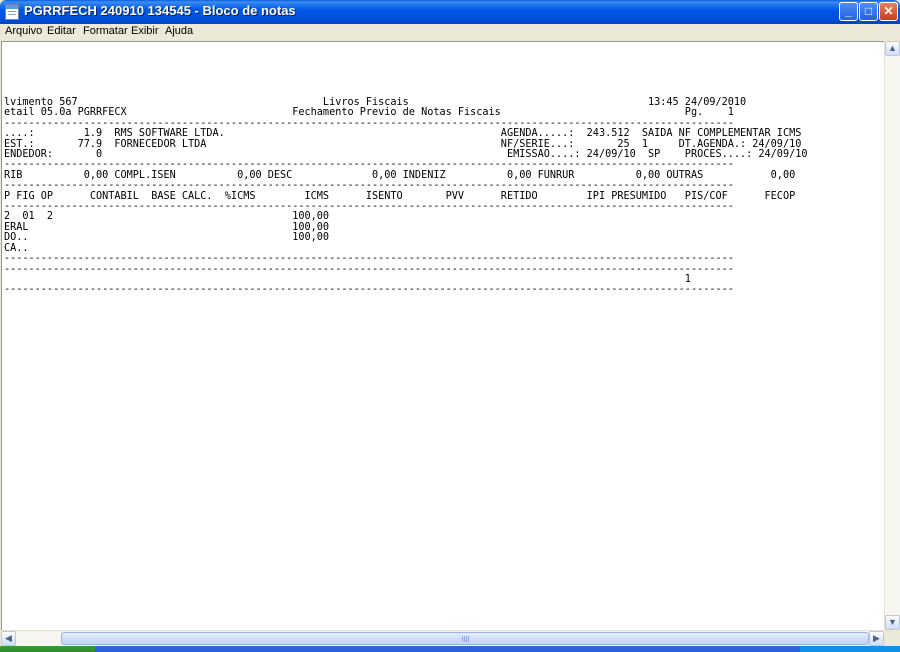  What do you see at coordinates (892, 335) in the screenshot?
I see `vertical-scrollbar: ▲ ▼` at bounding box center [892, 335].